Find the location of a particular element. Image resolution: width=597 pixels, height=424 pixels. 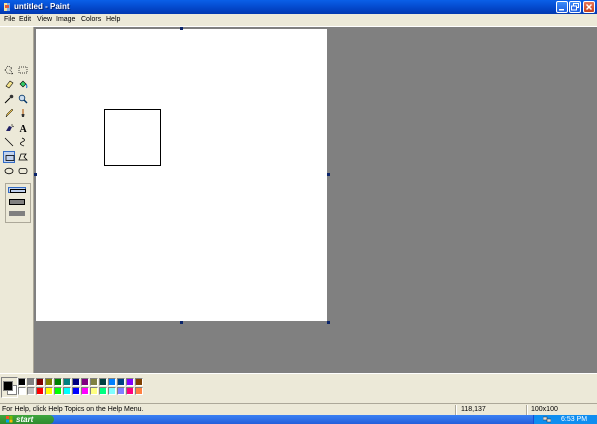

close-button is located at coordinates (589, 7).